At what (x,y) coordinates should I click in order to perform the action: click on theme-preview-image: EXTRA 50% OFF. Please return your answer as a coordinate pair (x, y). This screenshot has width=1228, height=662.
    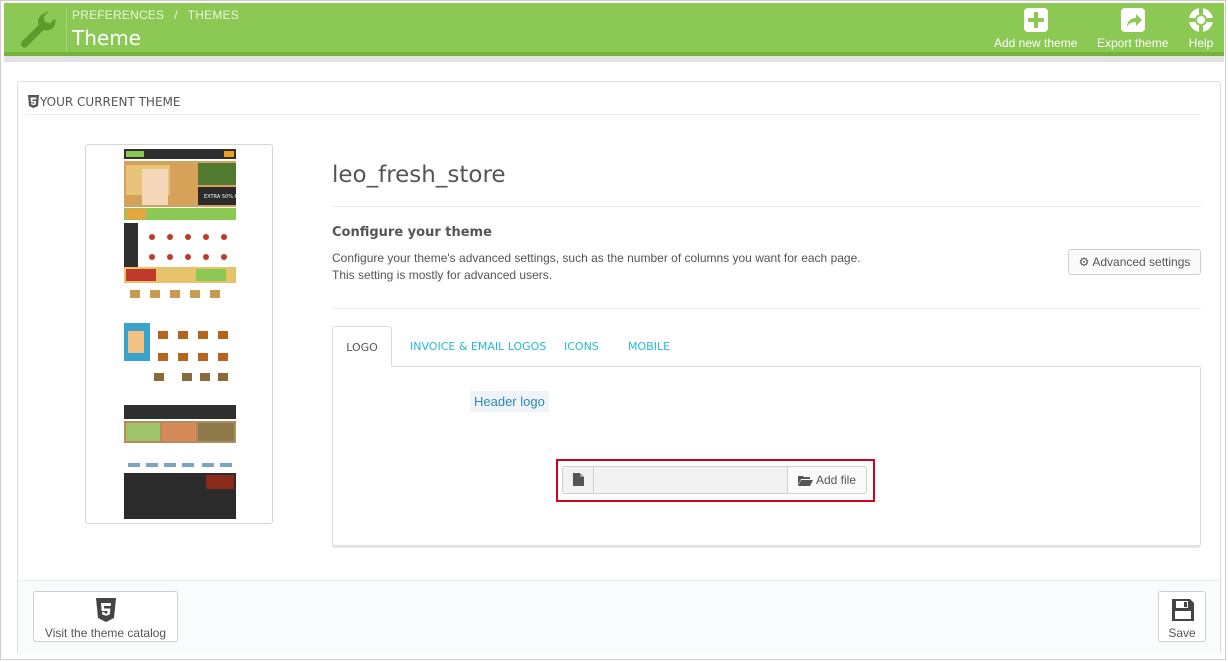
    Looking at the image, I should click on (179, 334).